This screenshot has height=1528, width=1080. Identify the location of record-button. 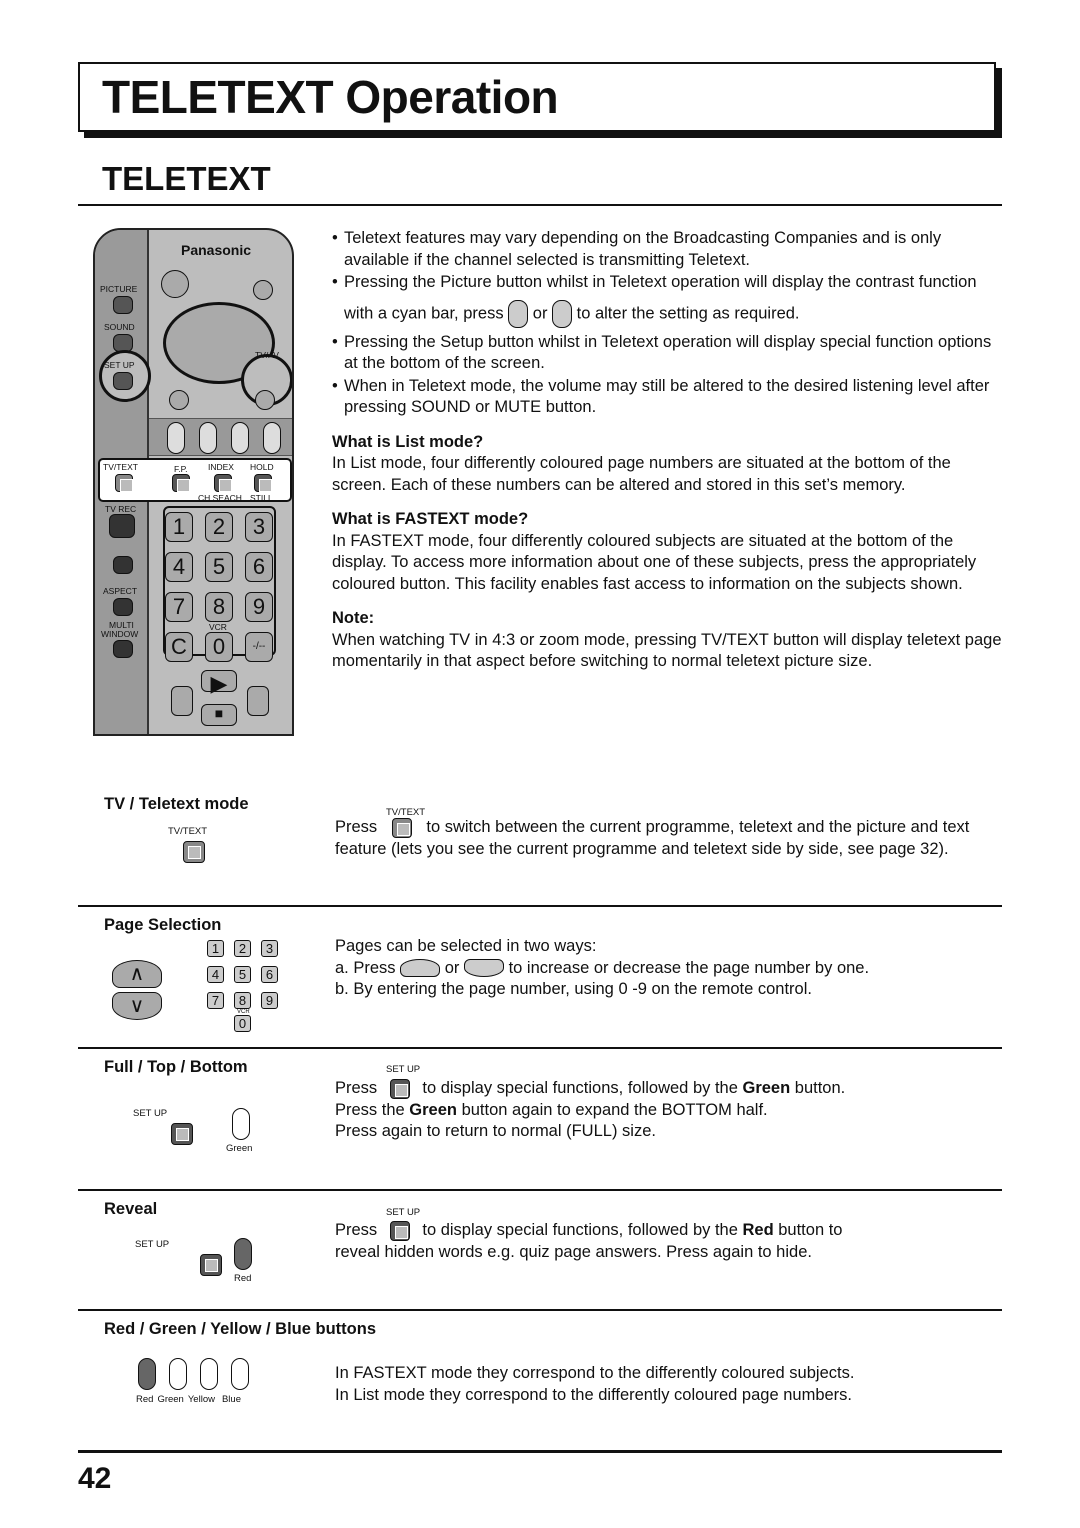
(122, 526).